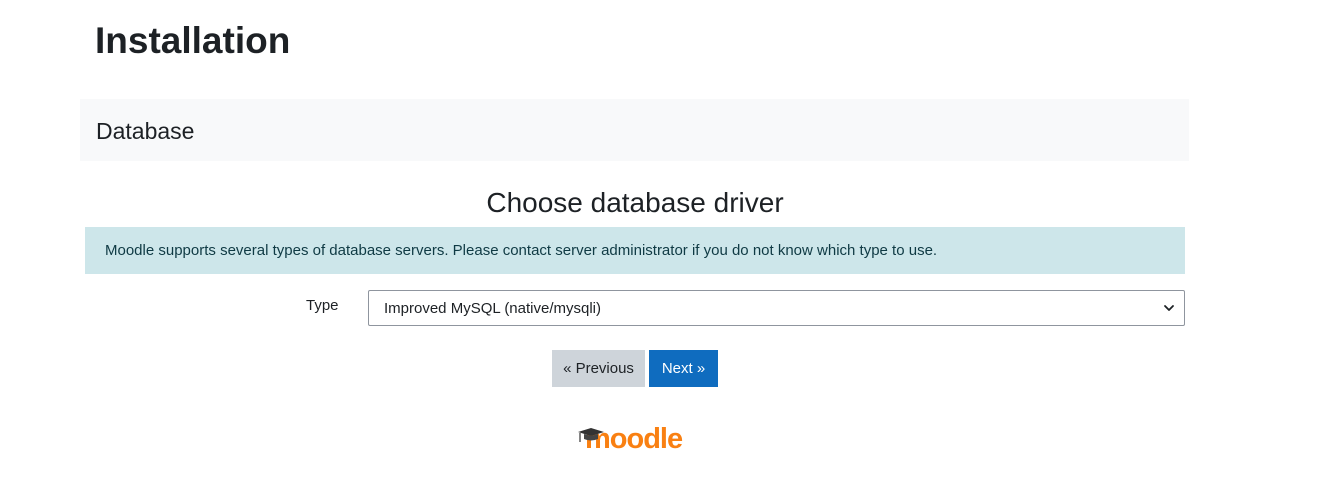 The height and width of the screenshot is (496, 1342). What do you see at coordinates (493, 308) in the screenshot?
I see `database-type-selected-value: Improved MySQL (native/mysqli)` at bounding box center [493, 308].